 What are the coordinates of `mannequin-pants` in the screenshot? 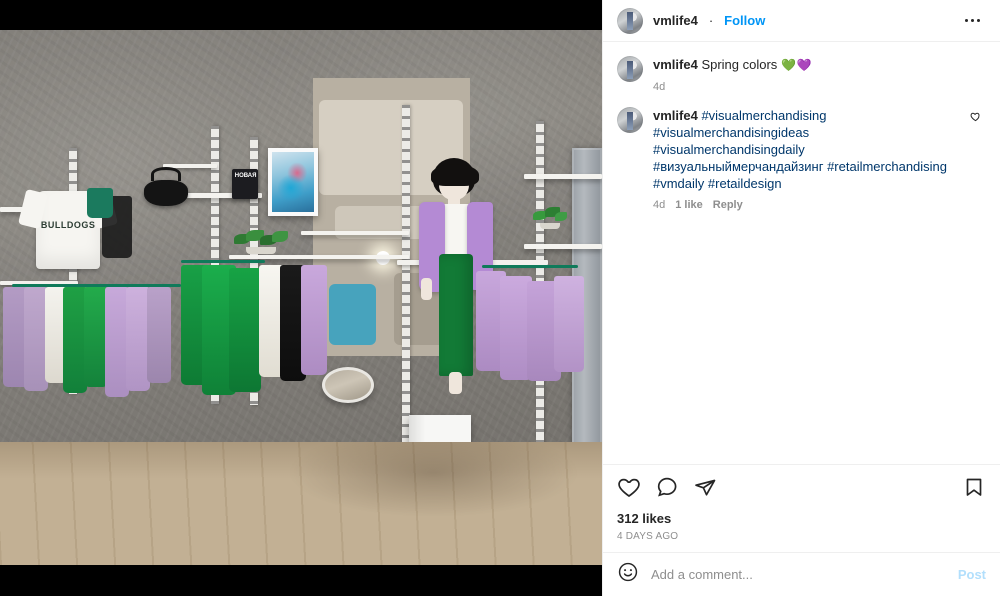 It's located at (456, 315).